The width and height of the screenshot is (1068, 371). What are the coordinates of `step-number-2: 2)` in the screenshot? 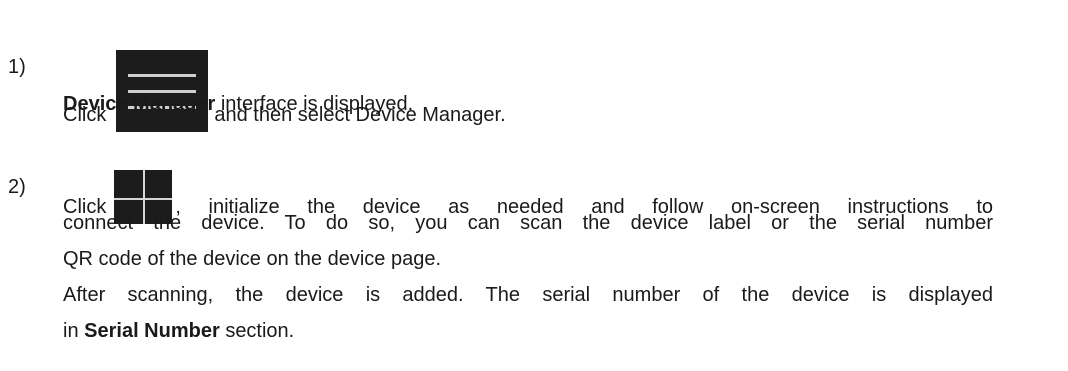 It's located at (17, 187).